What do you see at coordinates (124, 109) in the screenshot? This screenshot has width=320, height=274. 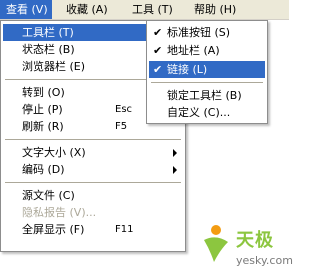 I see `menu-item-stop-shortcut: Esc` at bounding box center [124, 109].